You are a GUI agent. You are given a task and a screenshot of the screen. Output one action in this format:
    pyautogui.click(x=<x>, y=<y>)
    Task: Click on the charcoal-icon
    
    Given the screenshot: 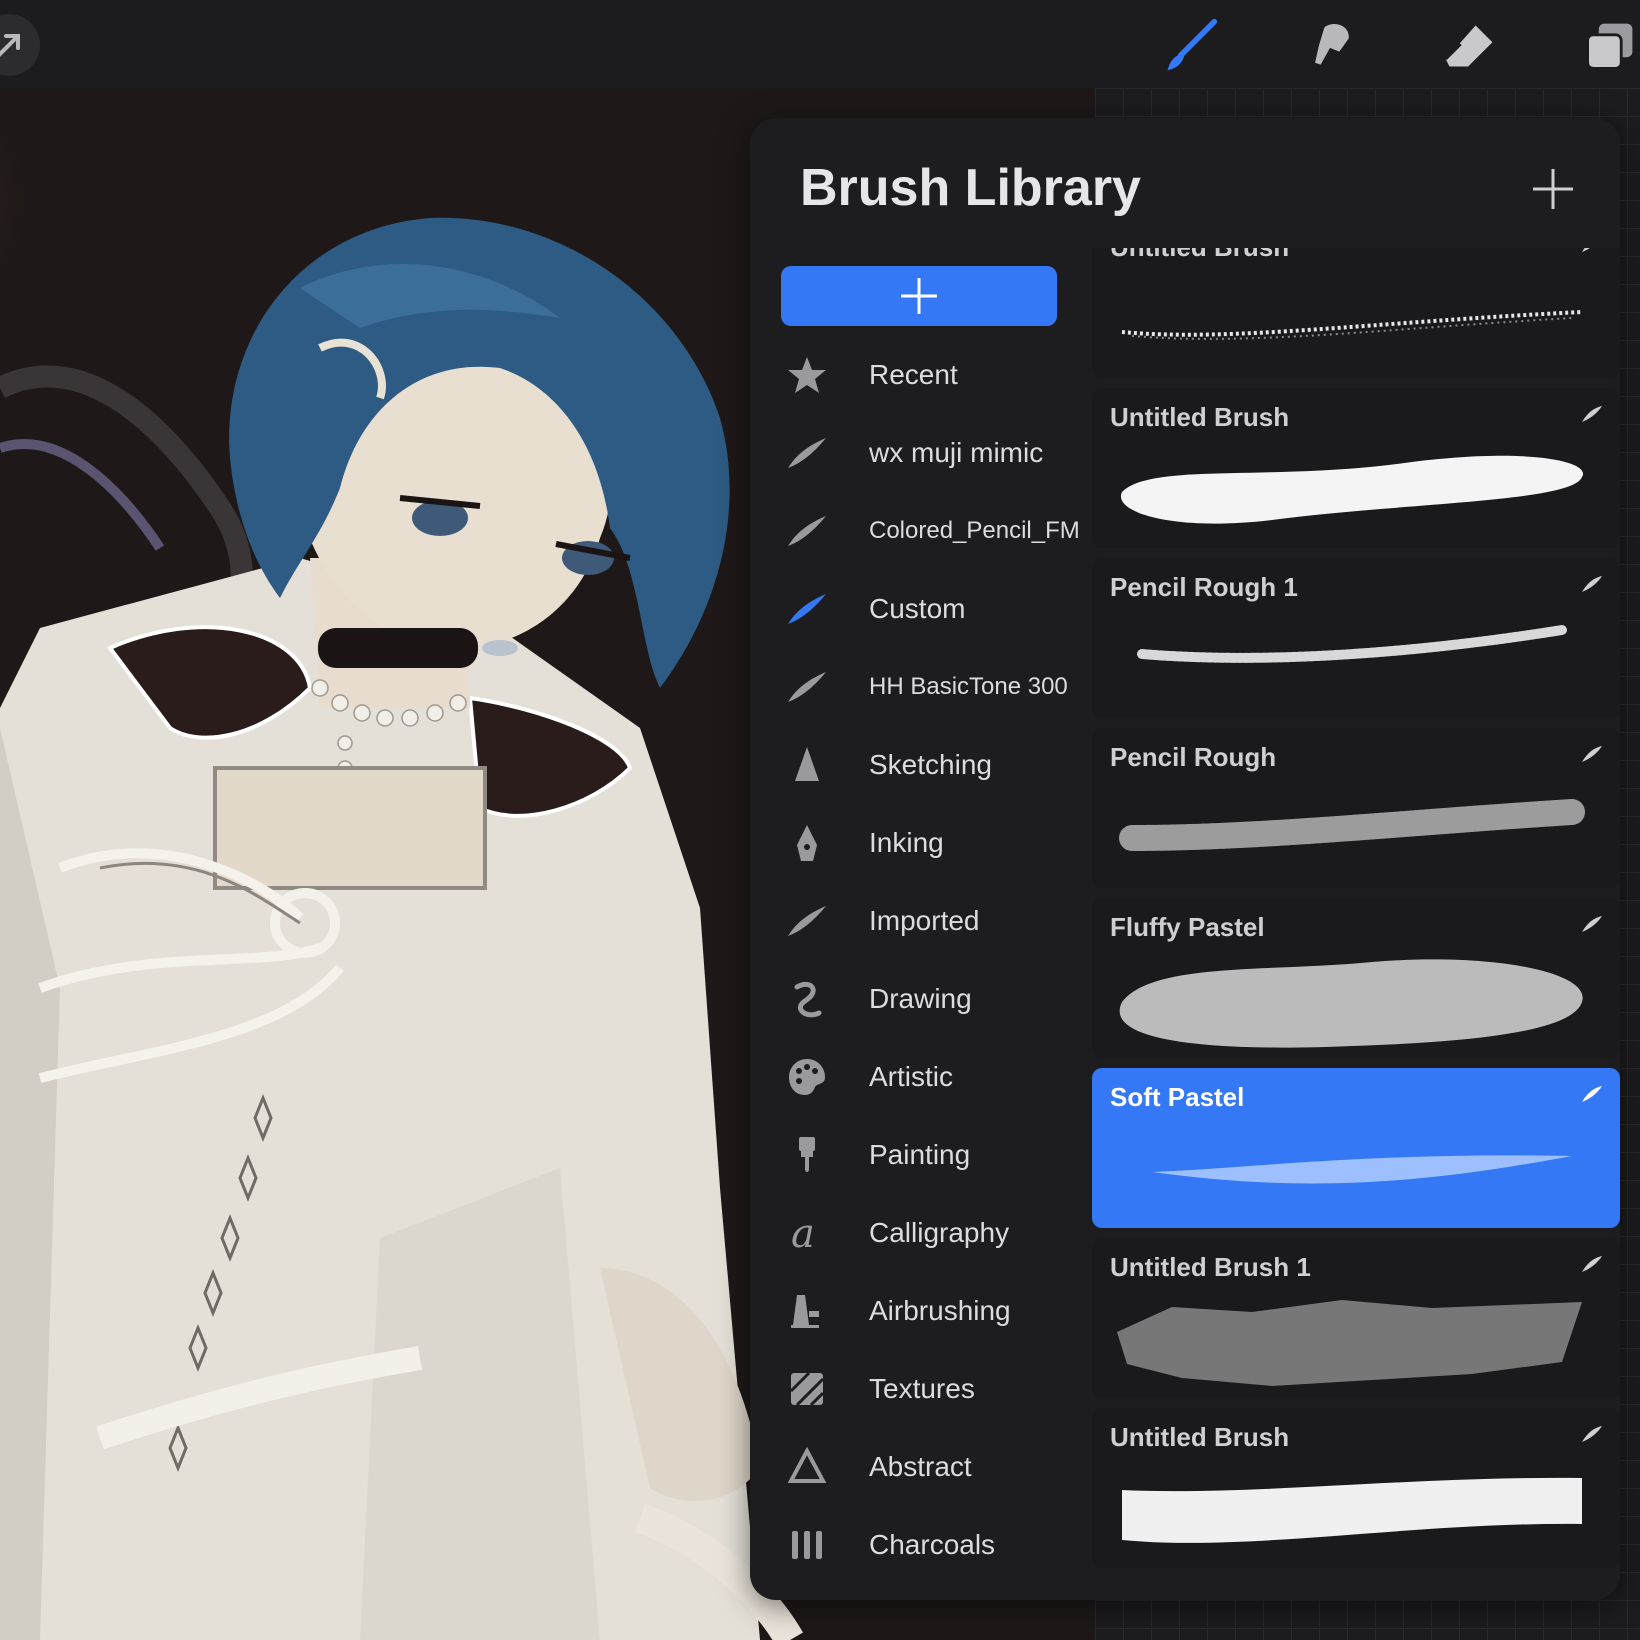 What is the action you would take?
    pyautogui.click(x=807, y=1545)
    